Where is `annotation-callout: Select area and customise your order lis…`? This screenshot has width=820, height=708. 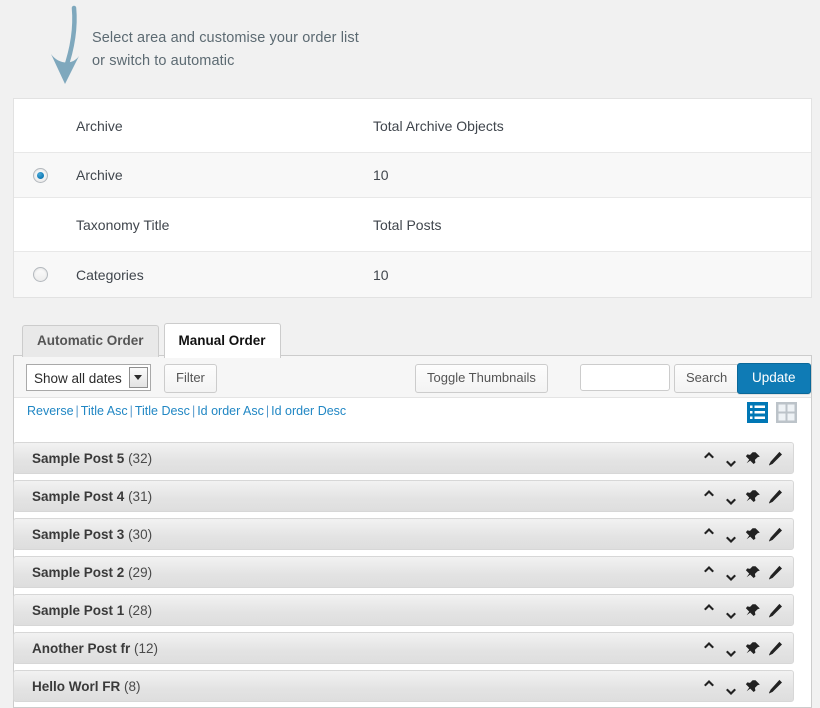 annotation-callout: Select area and customise your order lis… is located at coordinates (410, 46).